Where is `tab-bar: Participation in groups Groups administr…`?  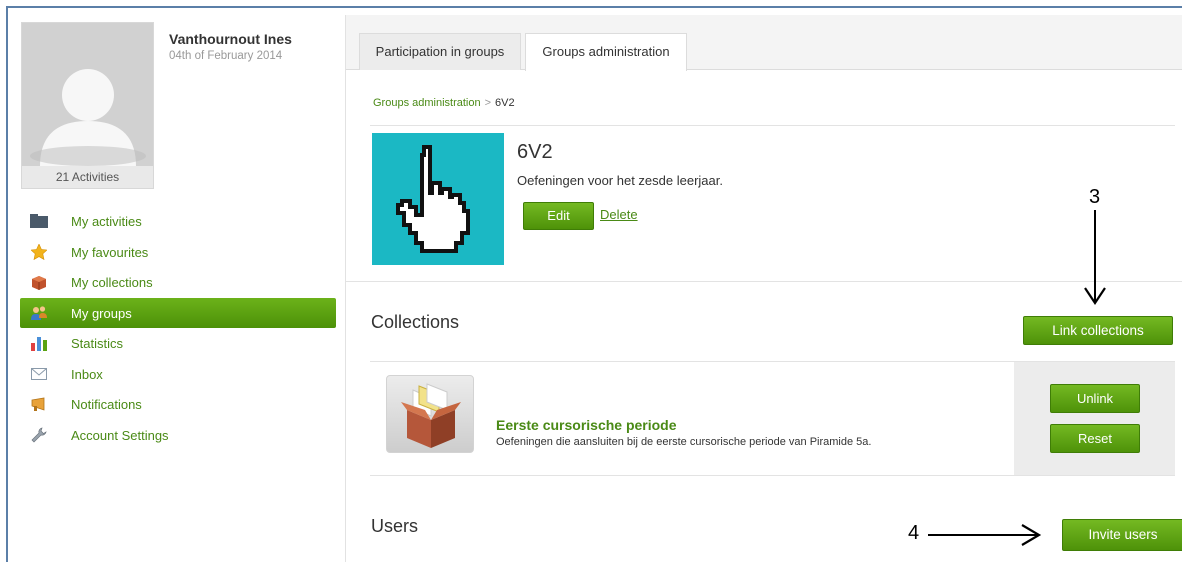 tab-bar: Participation in groups Groups administr… is located at coordinates (764, 43).